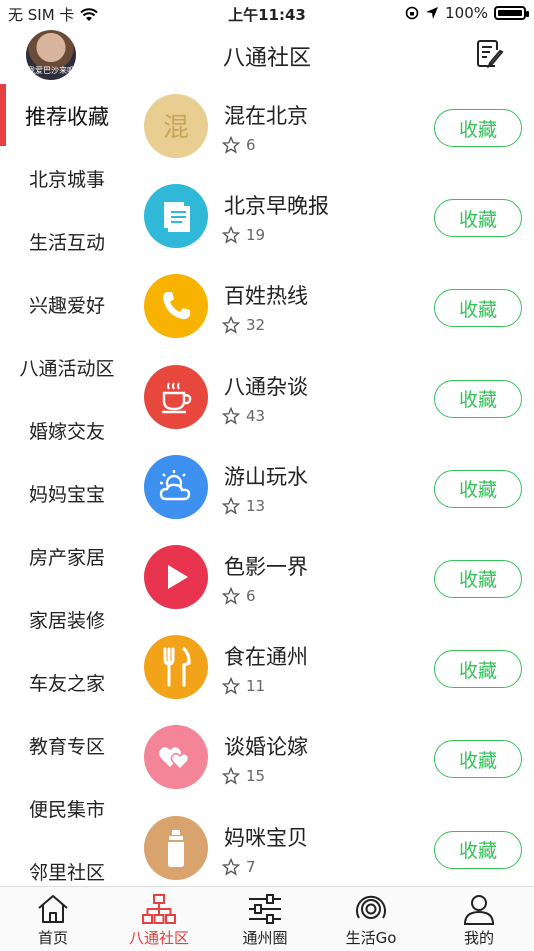 The image size is (534, 951). I want to click on sidebar-item-education: 教育专区, so click(67, 745).